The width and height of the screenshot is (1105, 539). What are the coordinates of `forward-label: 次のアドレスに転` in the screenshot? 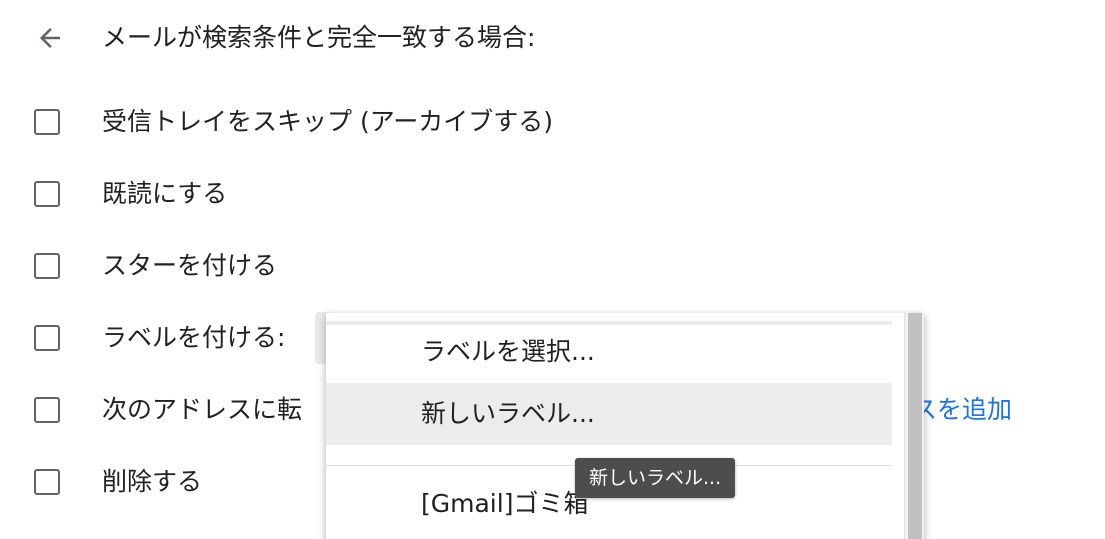 It's located at (202, 410).